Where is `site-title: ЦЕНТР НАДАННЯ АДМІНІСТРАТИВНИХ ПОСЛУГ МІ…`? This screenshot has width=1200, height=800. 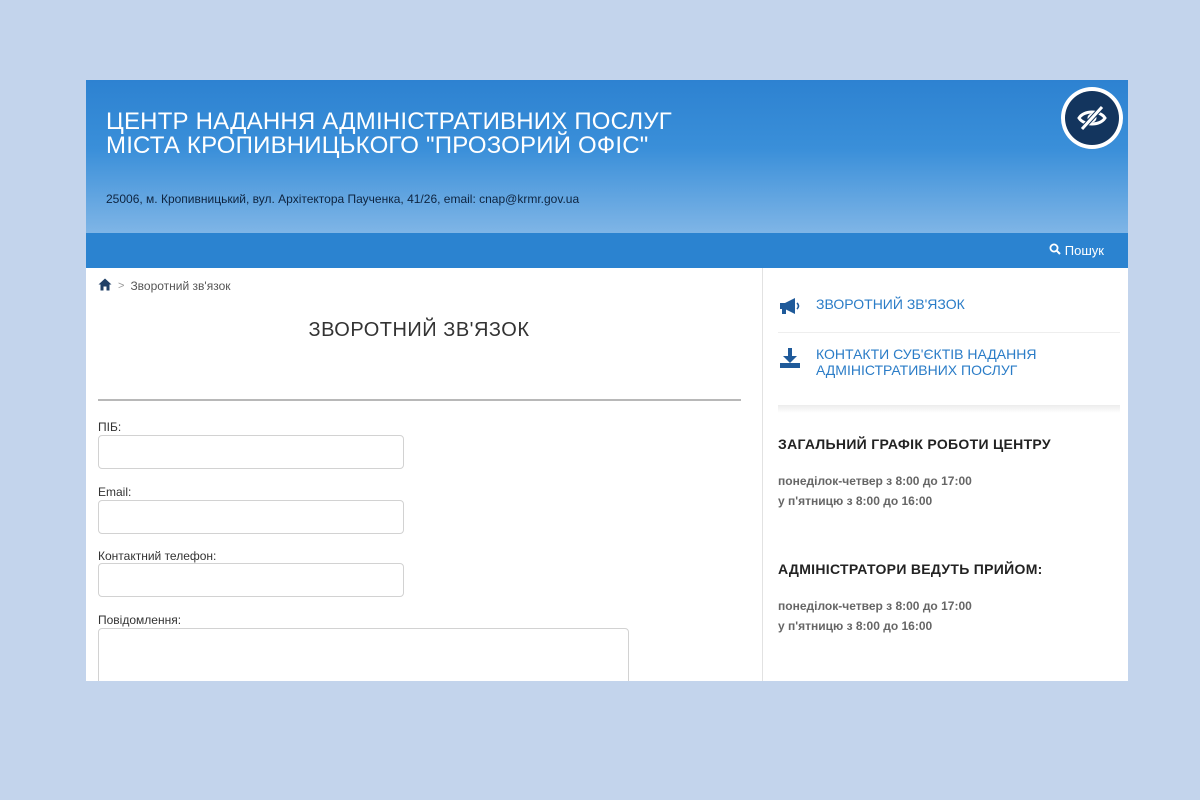
site-title: ЦЕНТР НАДАННЯ АДМІНІСТРАТИВНИХ ПОСЛУГ МІ… is located at coordinates (389, 134).